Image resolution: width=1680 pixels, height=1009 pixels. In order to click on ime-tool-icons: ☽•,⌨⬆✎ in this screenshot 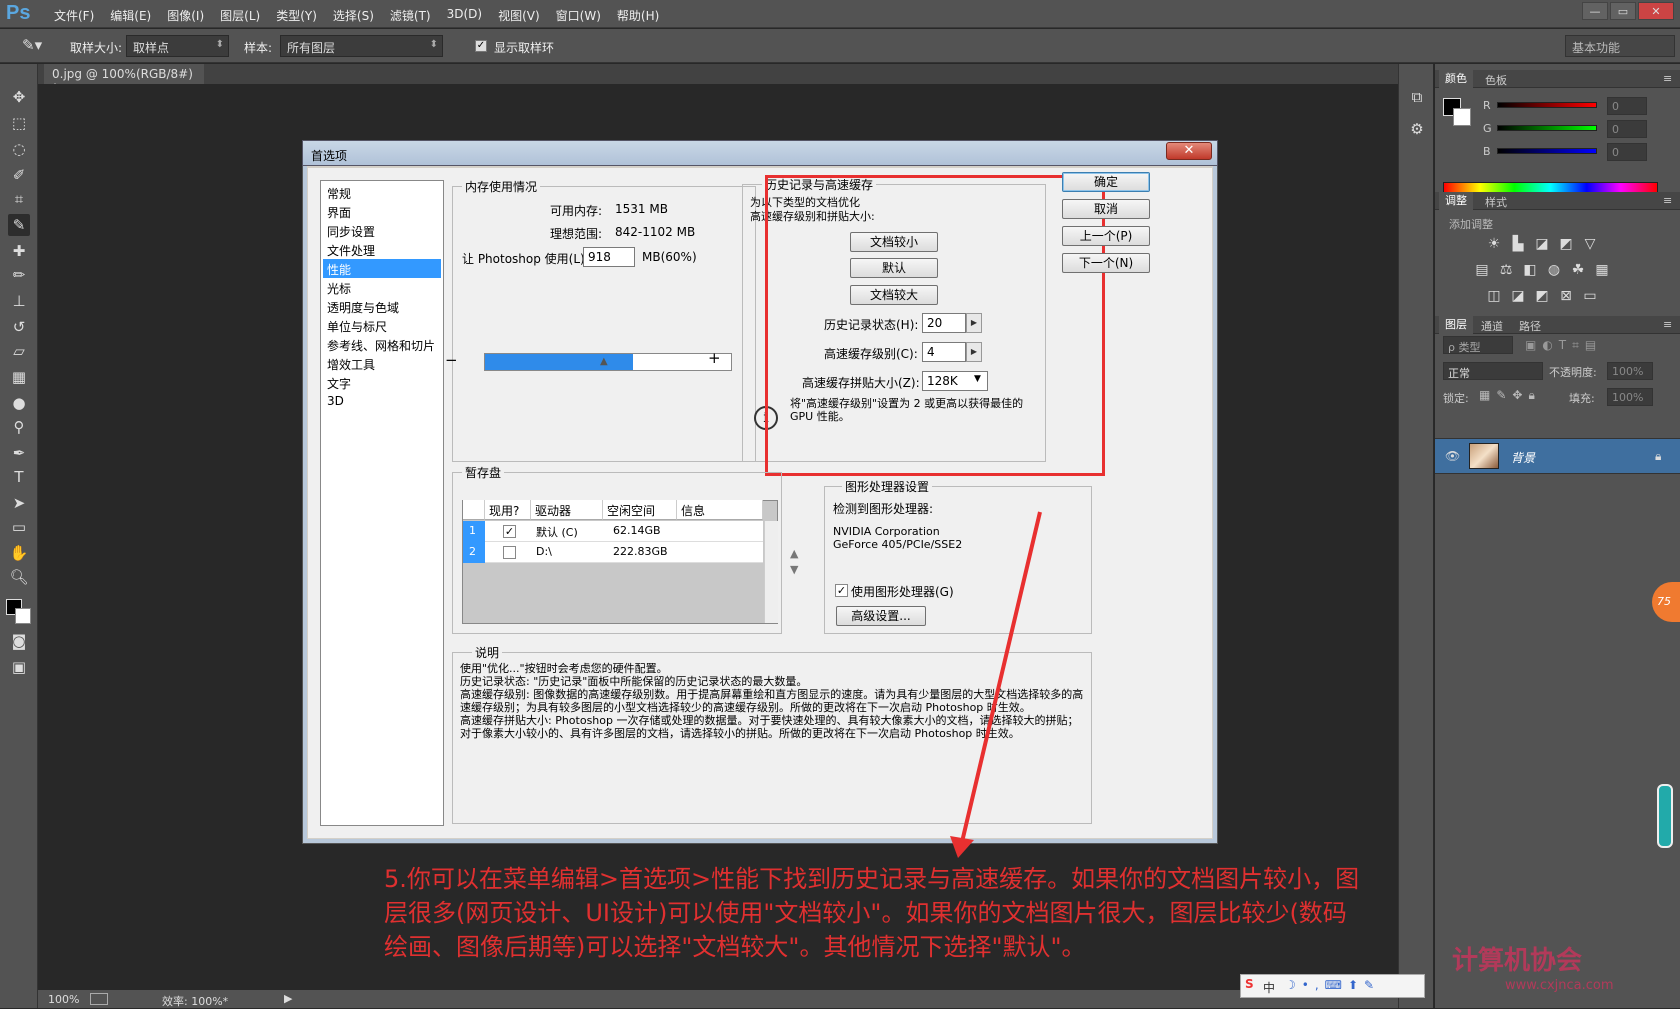, I will do `click(1332, 985)`.